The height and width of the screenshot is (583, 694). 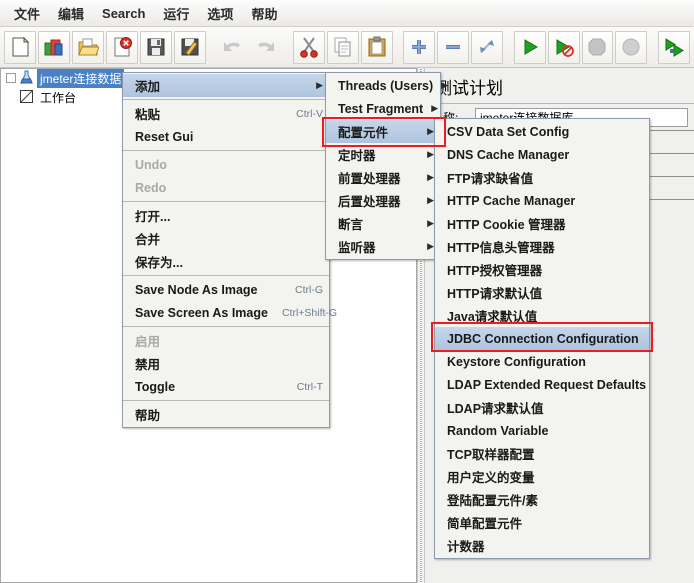 I want to click on config-item-http-cache-manager: HTTP Cache Manager, so click(x=542, y=200).